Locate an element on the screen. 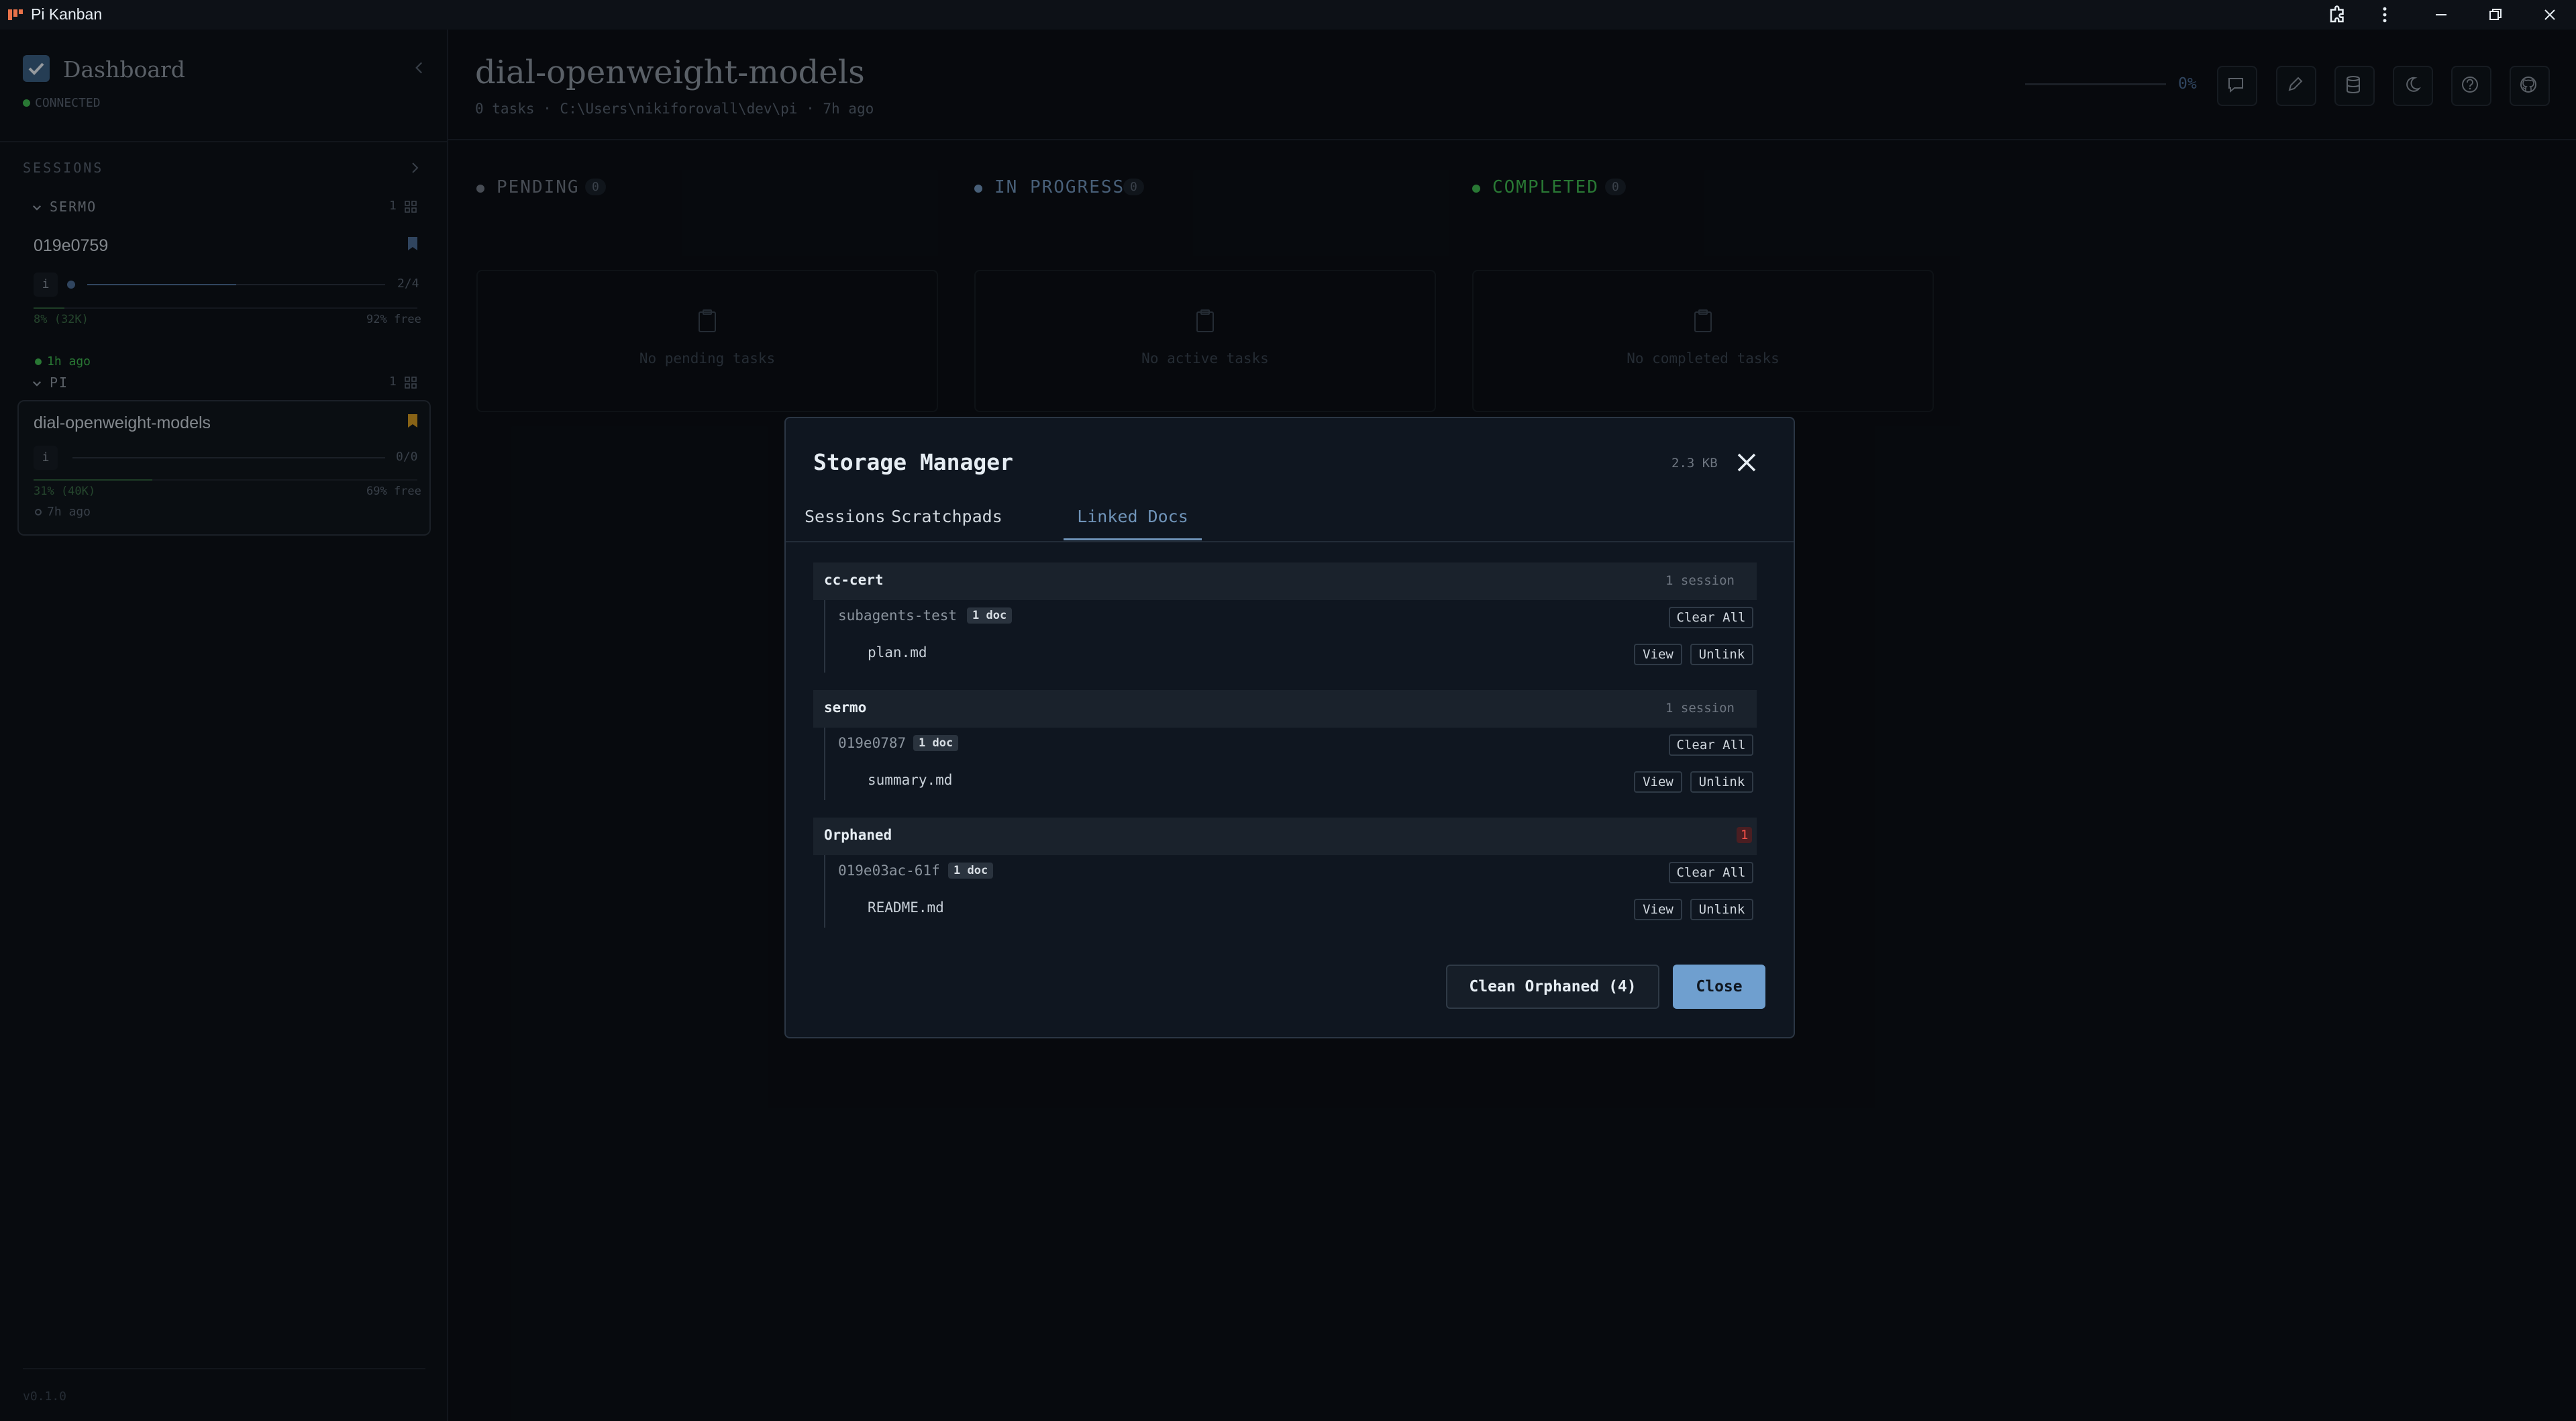 This screenshot has width=2576, height=1421. restore-icon is located at coordinates (2495, 15).